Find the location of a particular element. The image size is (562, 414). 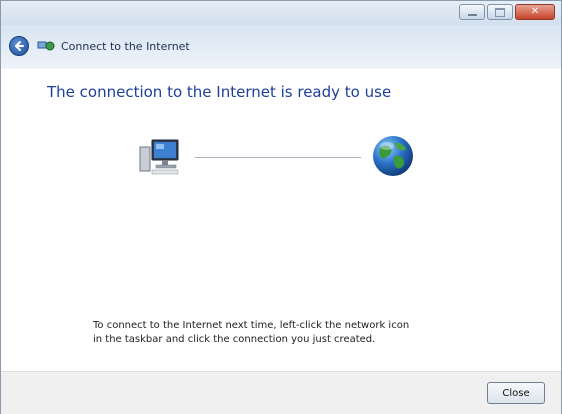

minimize-icon is located at coordinates (472, 15).